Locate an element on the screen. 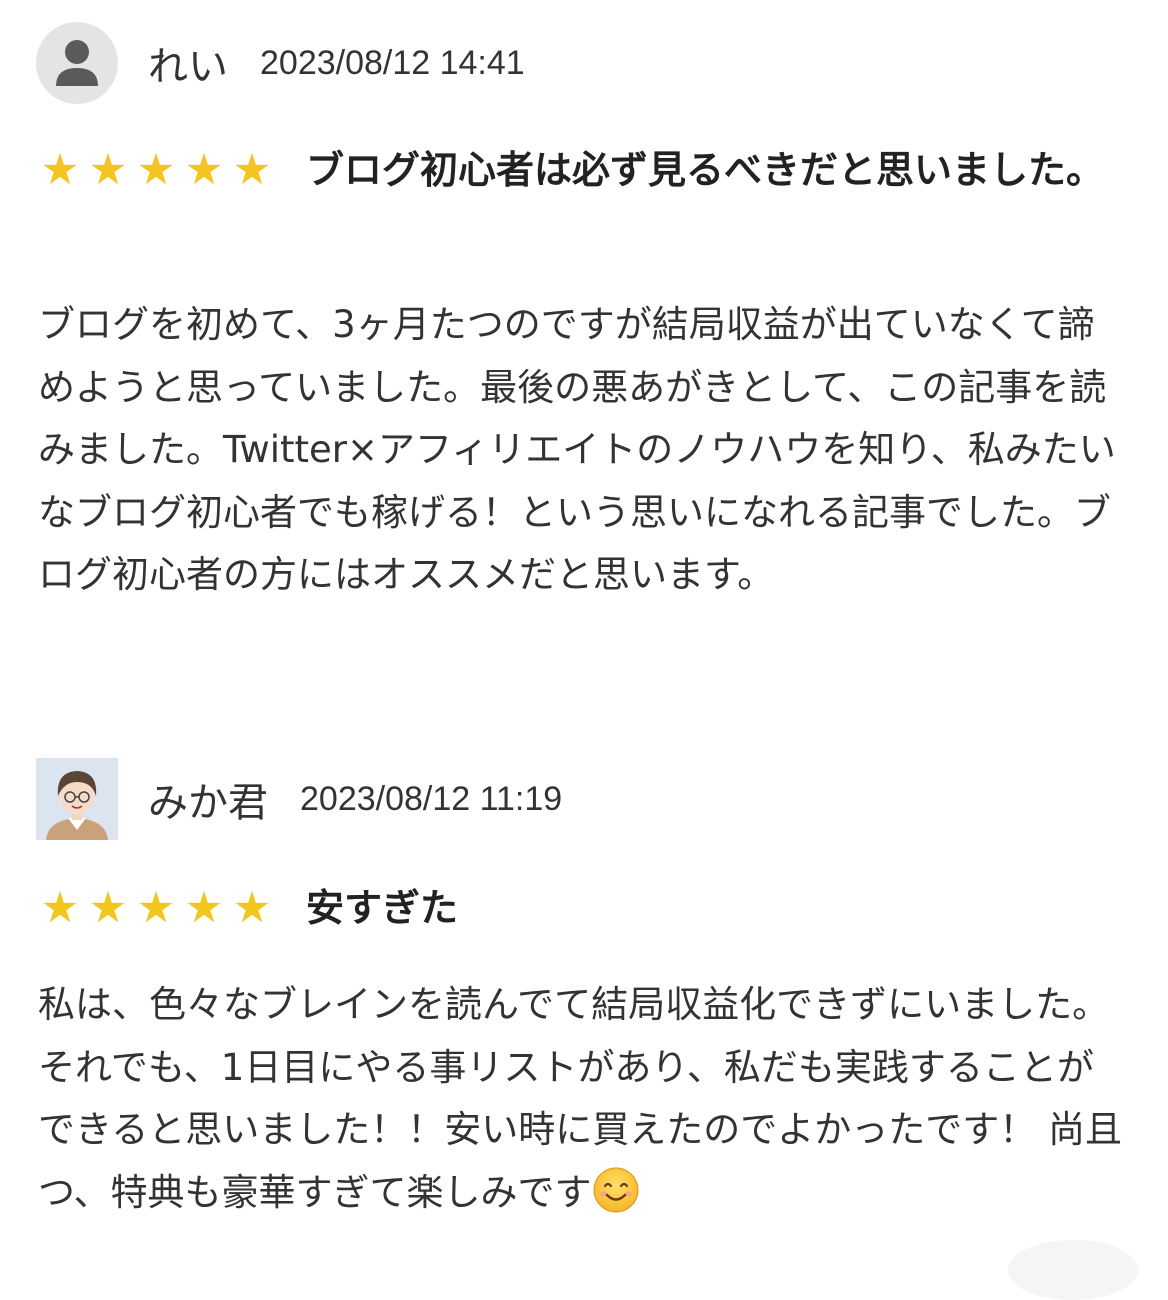 The height and width of the screenshot is (1300, 1168). reviewer-name: みか君 is located at coordinates (208, 799).